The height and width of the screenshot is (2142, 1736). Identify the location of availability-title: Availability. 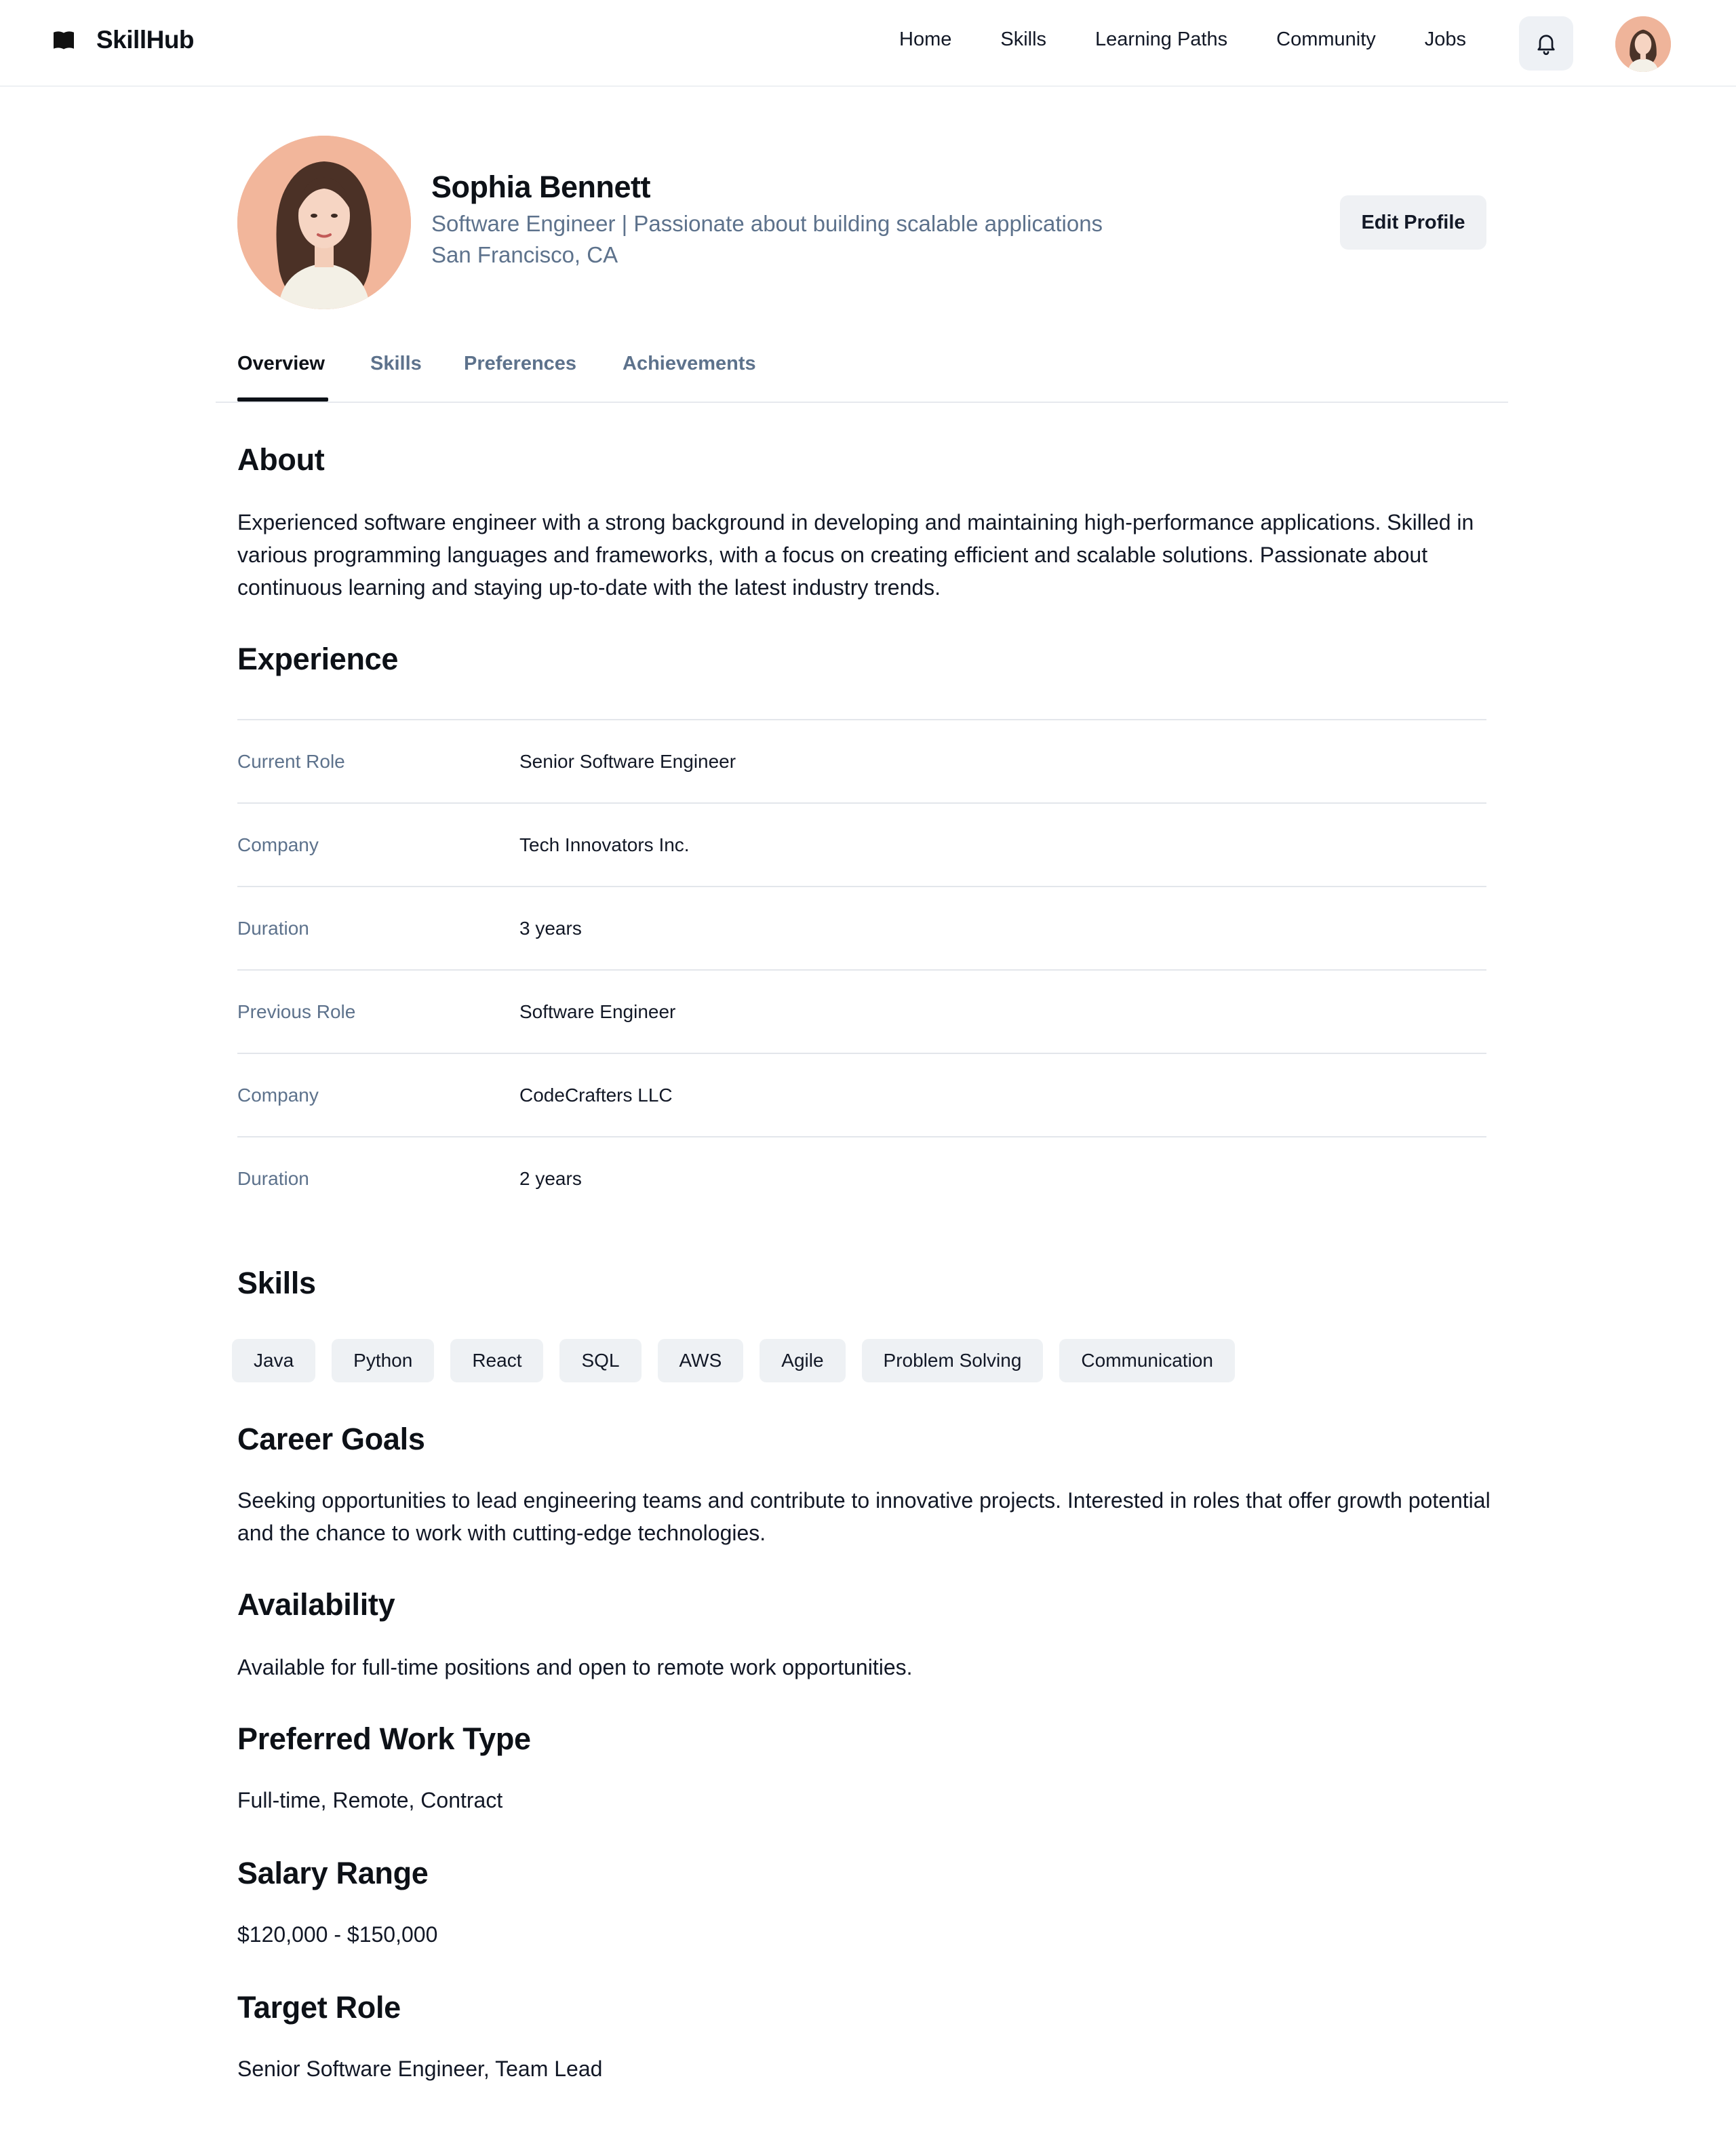
(316, 1604).